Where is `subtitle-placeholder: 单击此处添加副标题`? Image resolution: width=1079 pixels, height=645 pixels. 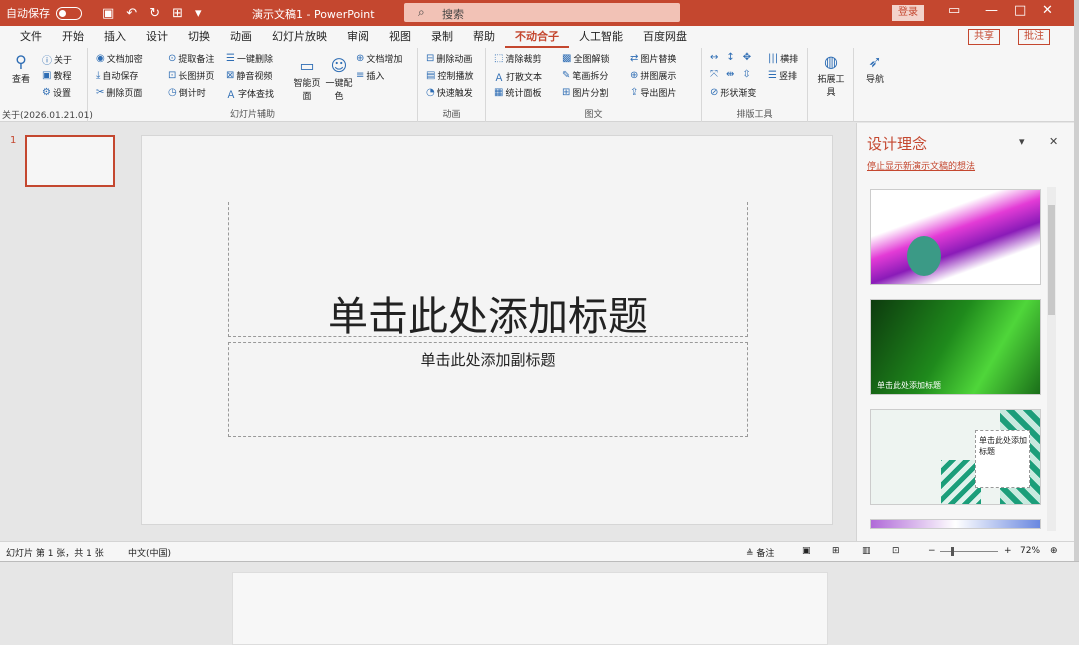
subtitle-placeholder: 单击此处添加副标题 is located at coordinates (488, 389).